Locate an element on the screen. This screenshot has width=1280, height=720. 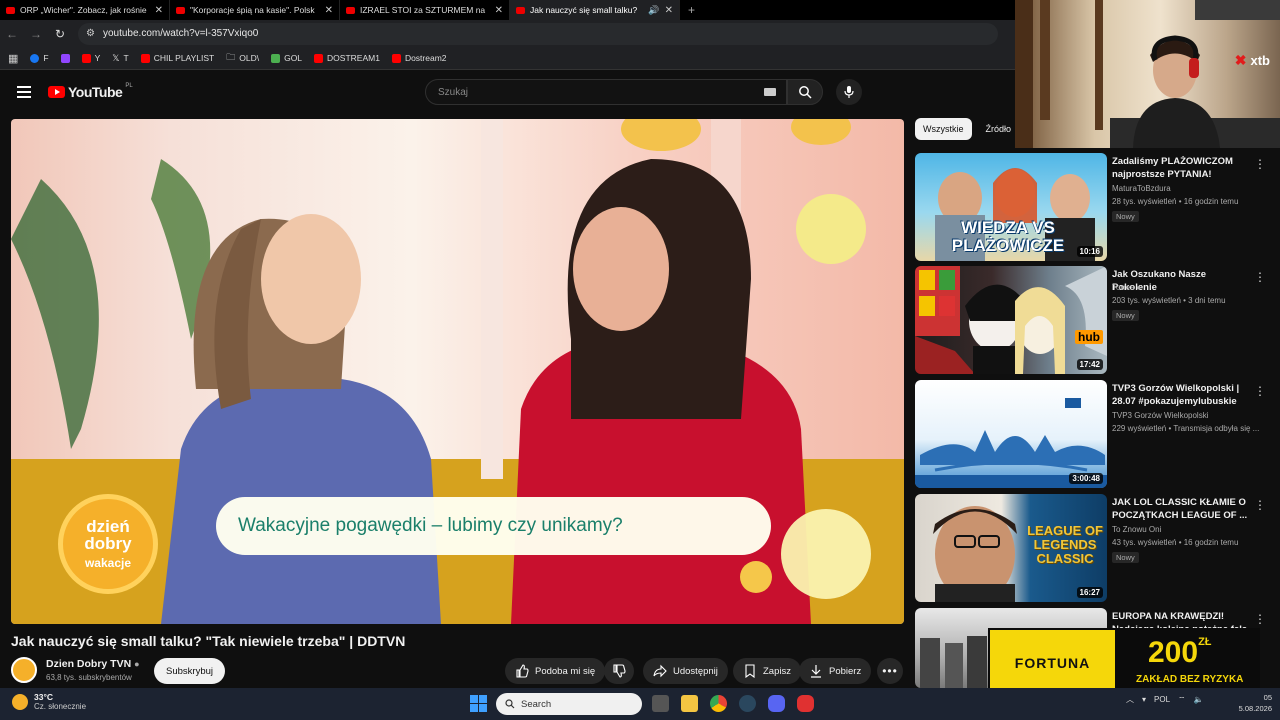
clock-date: 5.08.2026 is located at coordinates (1255, 708).